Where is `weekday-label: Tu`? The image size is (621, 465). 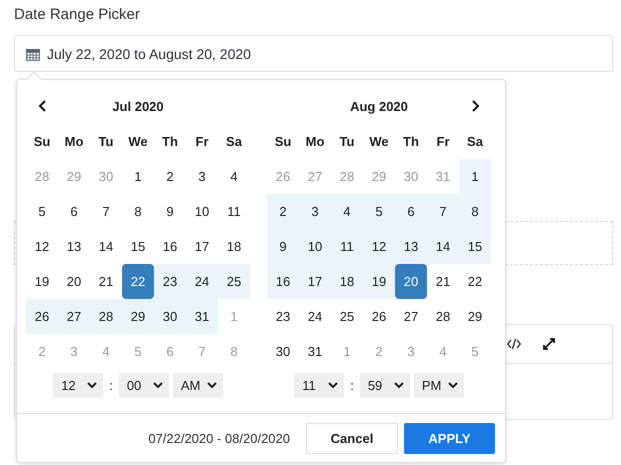 weekday-label: Tu is located at coordinates (106, 142).